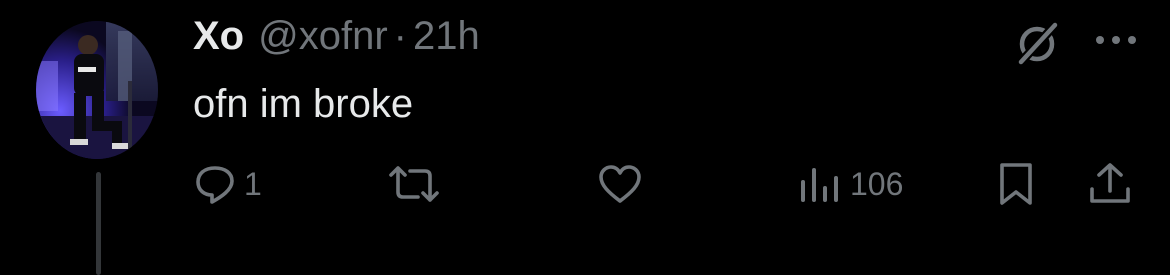 The height and width of the screenshot is (275, 1170). I want to click on bookmark-button, so click(1016, 184).